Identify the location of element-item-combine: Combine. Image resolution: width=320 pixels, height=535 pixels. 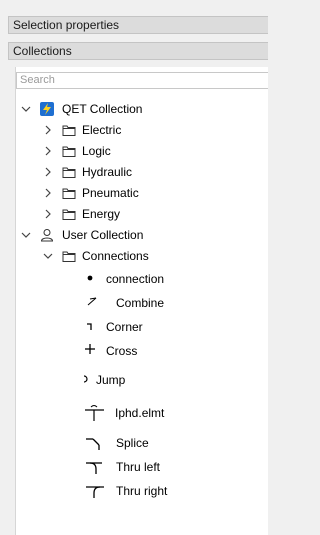
(174, 303).